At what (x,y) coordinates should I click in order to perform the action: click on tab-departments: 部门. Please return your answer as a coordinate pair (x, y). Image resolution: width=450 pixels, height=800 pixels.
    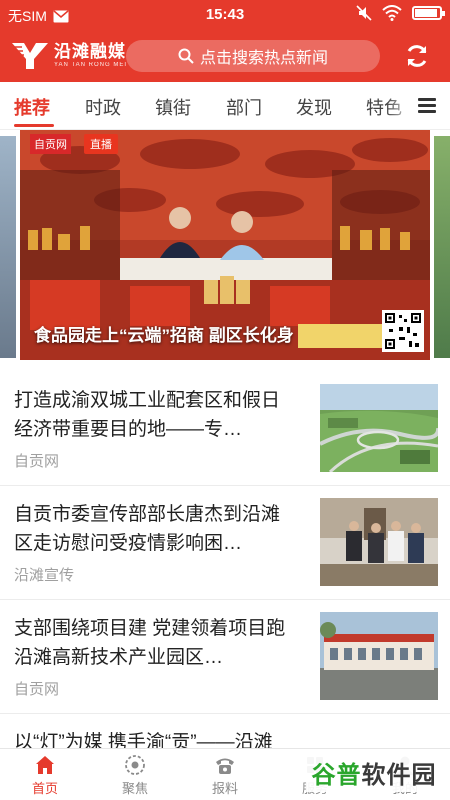
    Looking at the image, I should click on (244, 107).